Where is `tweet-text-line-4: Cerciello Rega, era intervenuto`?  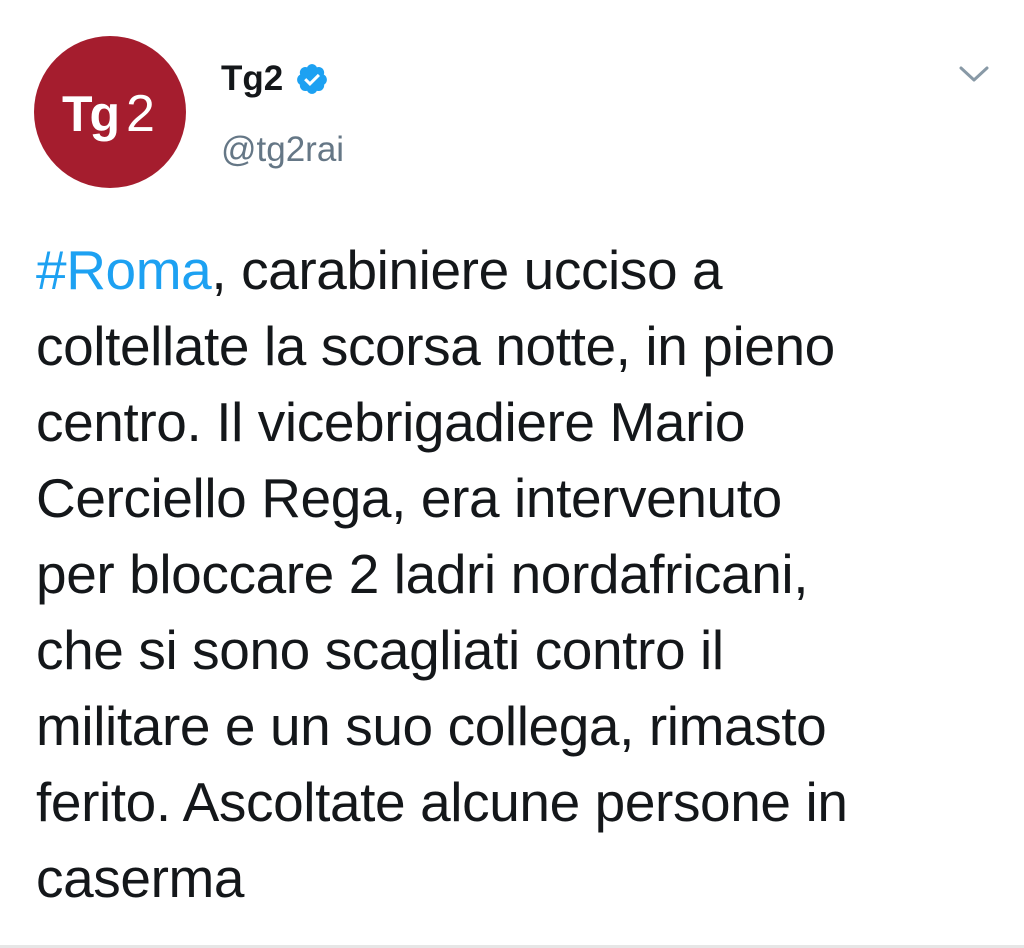 tweet-text-line-4: Cerciello Rega, era intervenuto is located at coordinates (409, 498).